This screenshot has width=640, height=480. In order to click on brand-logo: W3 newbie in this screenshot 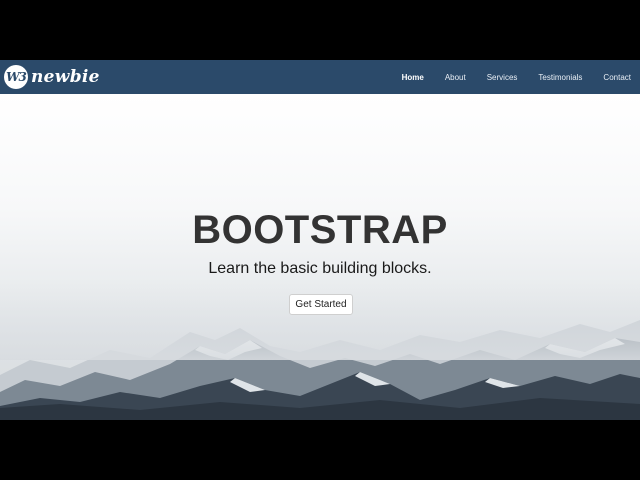, I will do `click(52, 77)`.